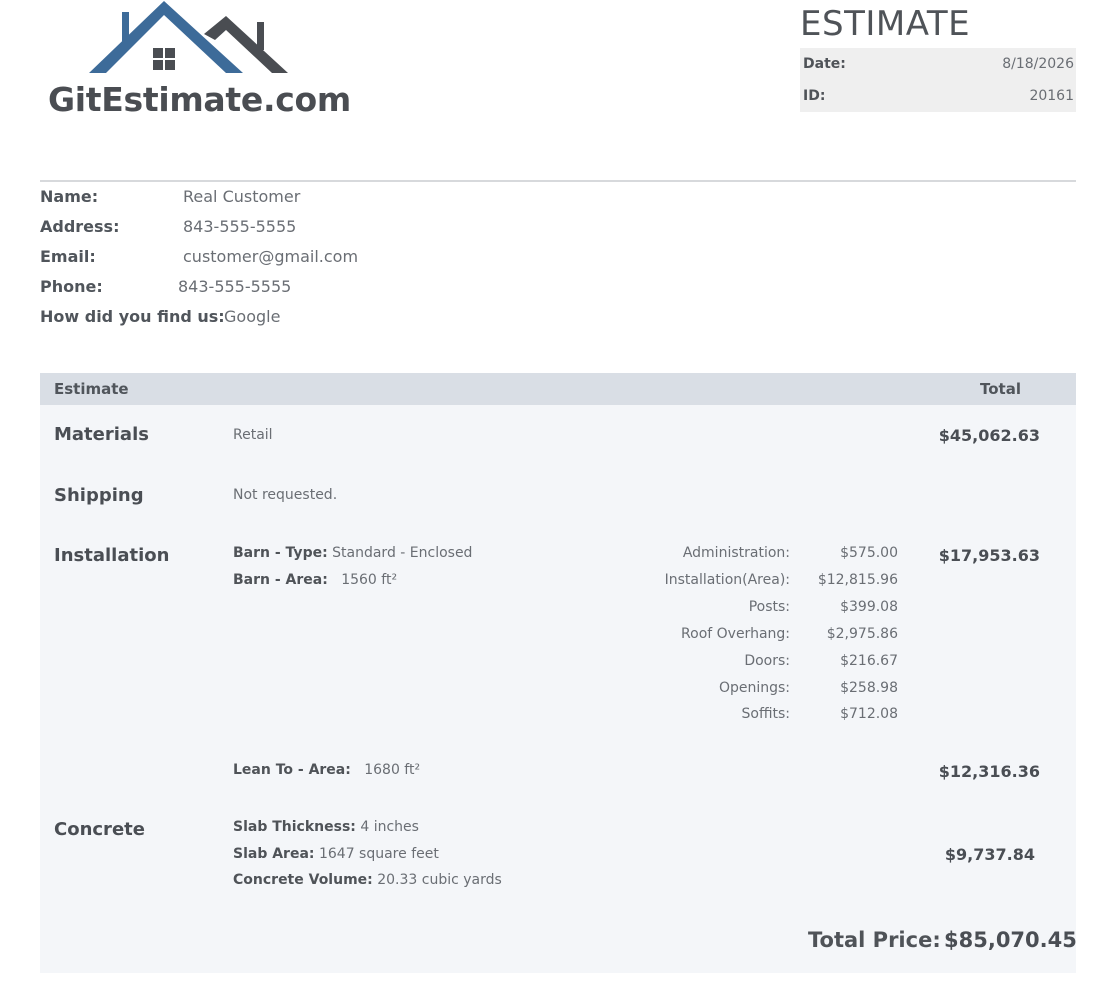  What do you see at coordinates (558, 181) in the screenshot?
I see `header-divider` at bounding box center [558, 181].